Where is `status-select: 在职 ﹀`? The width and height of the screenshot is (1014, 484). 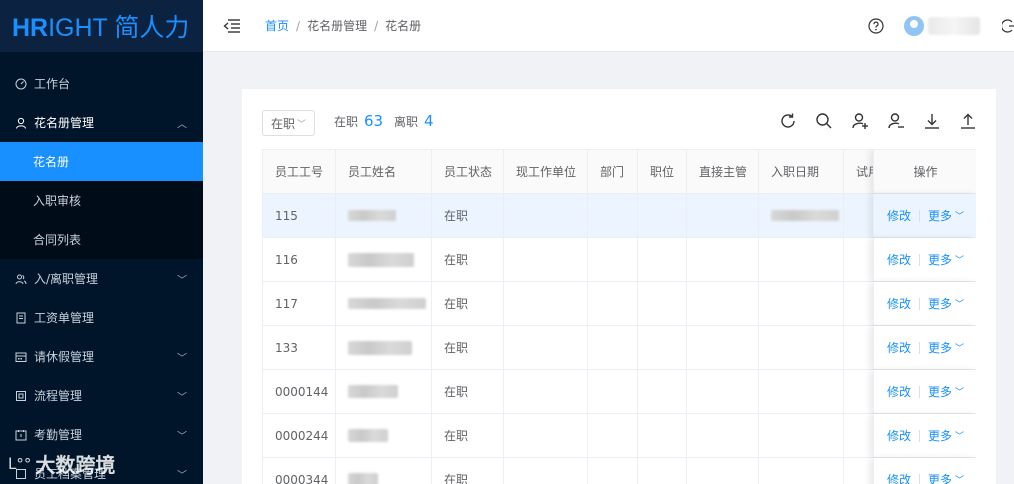 status-select: 在职 ﹀ is located at coordinates (288, 123).